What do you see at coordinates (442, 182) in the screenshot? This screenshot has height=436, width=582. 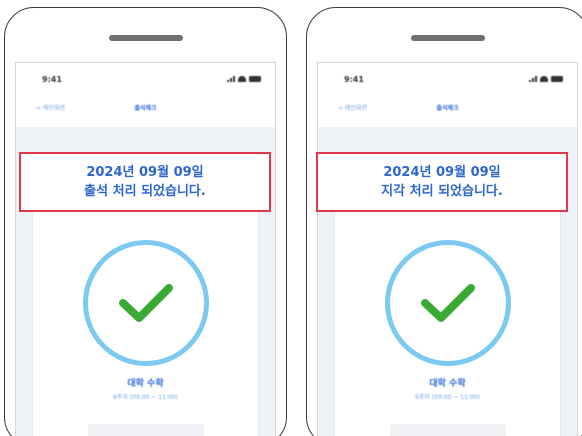 I see `late-notice: 2024년 09월 09일 지각 처리 되었습니다.` at bounding box center [442, 182].